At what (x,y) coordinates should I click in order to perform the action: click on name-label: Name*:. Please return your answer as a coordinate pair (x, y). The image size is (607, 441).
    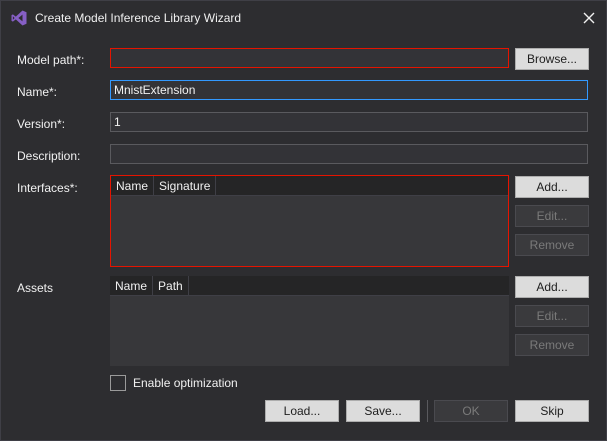
    Looking at the image, I should click on (37, 92).